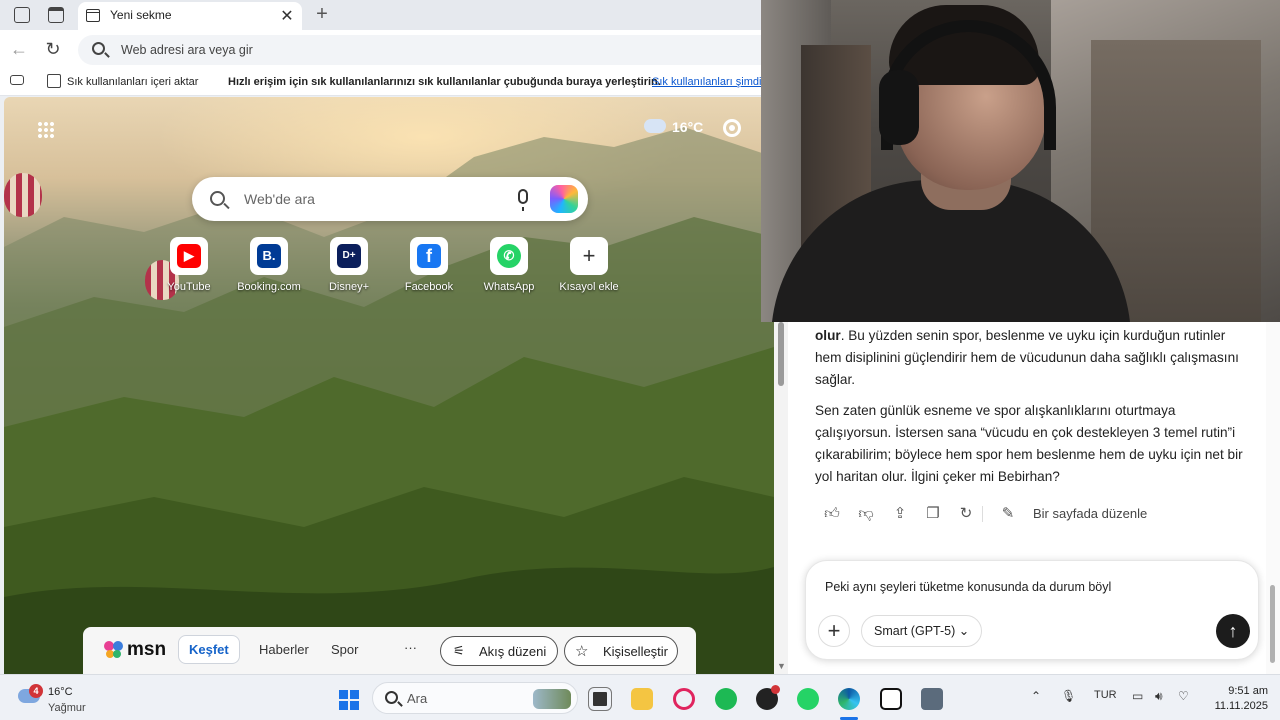  What do you see at coordinates (655, 126) in the screenshot?
I see `weather-cloud-icon` at bounding box center [655, 126].